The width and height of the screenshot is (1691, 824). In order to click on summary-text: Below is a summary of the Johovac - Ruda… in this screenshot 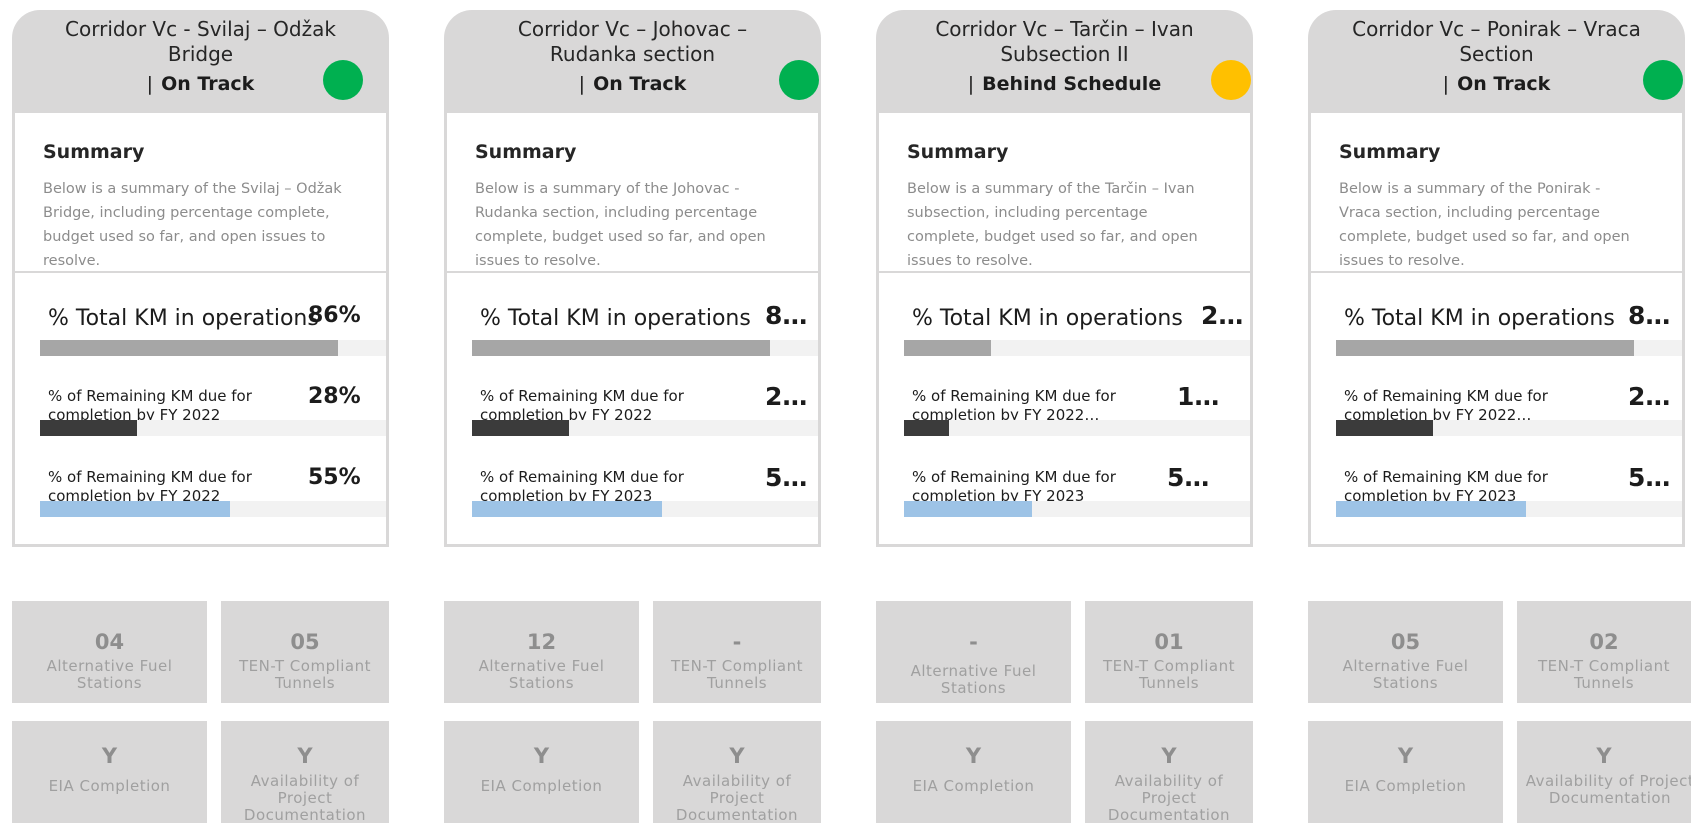, I will do `click(620, 225)`.